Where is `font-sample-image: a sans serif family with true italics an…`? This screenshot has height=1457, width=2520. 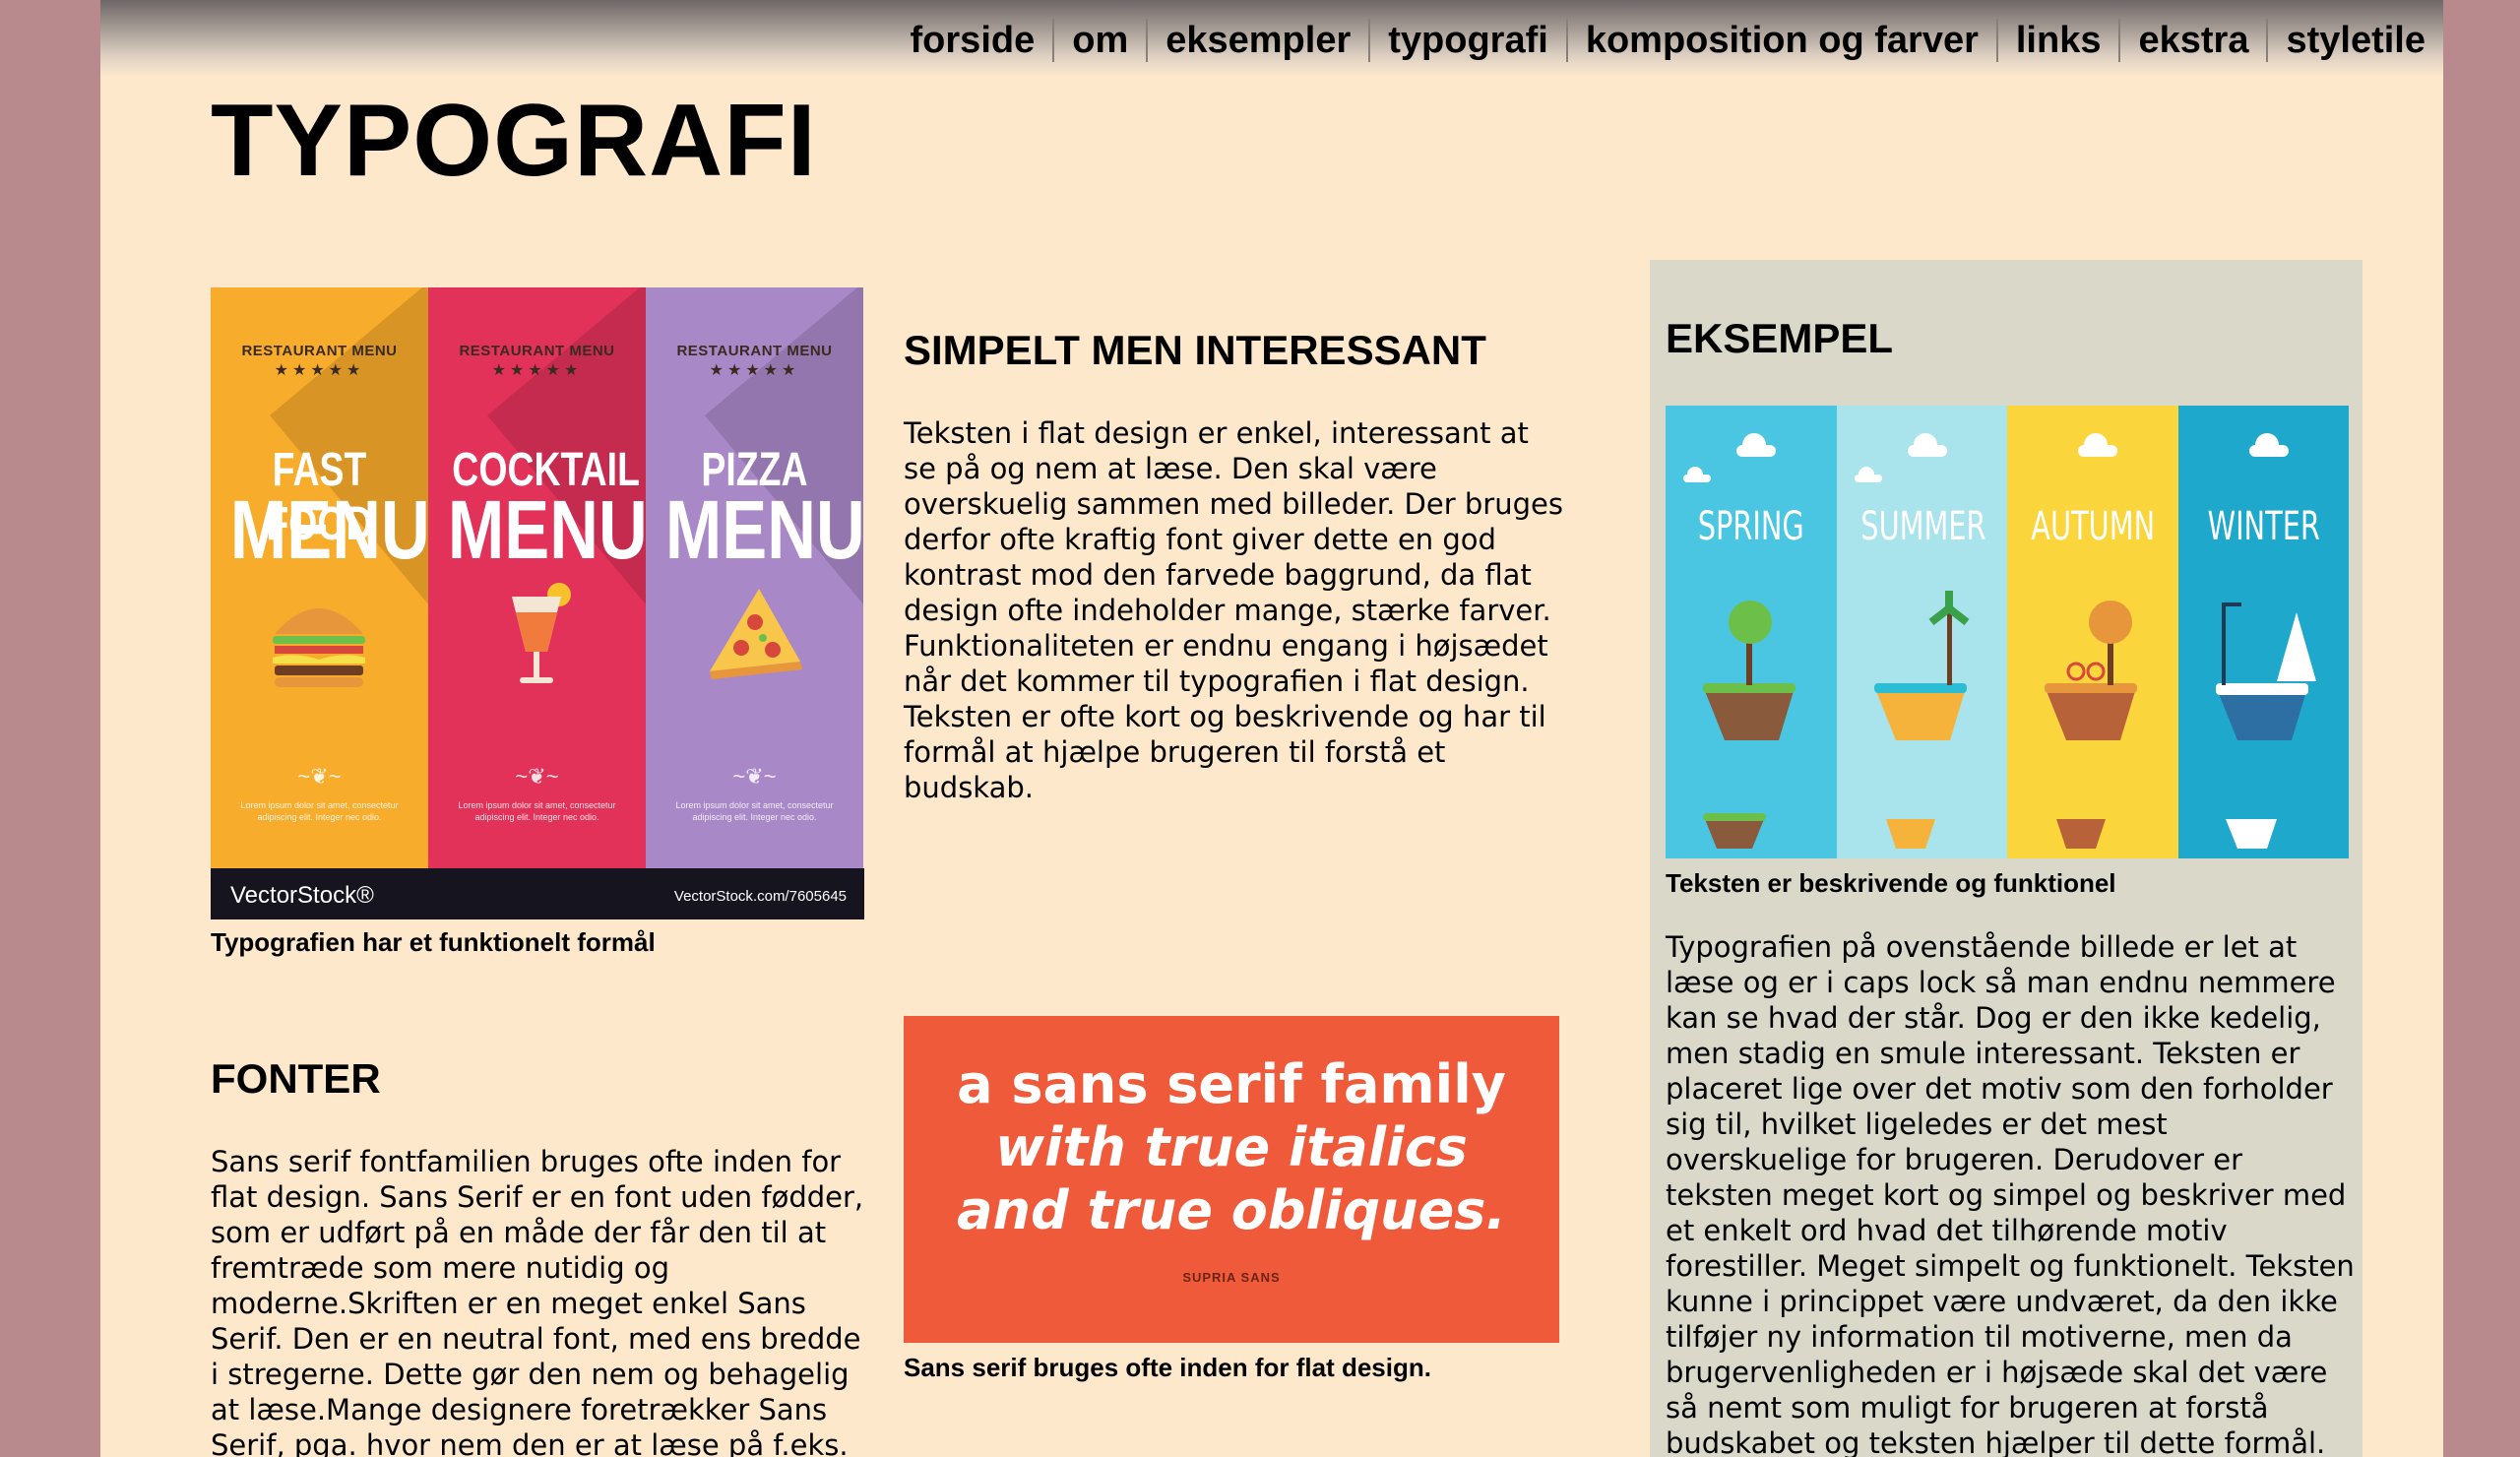
font-sample-image: a sans serif family with true italics an… is located at coordinates (1231, 1179).